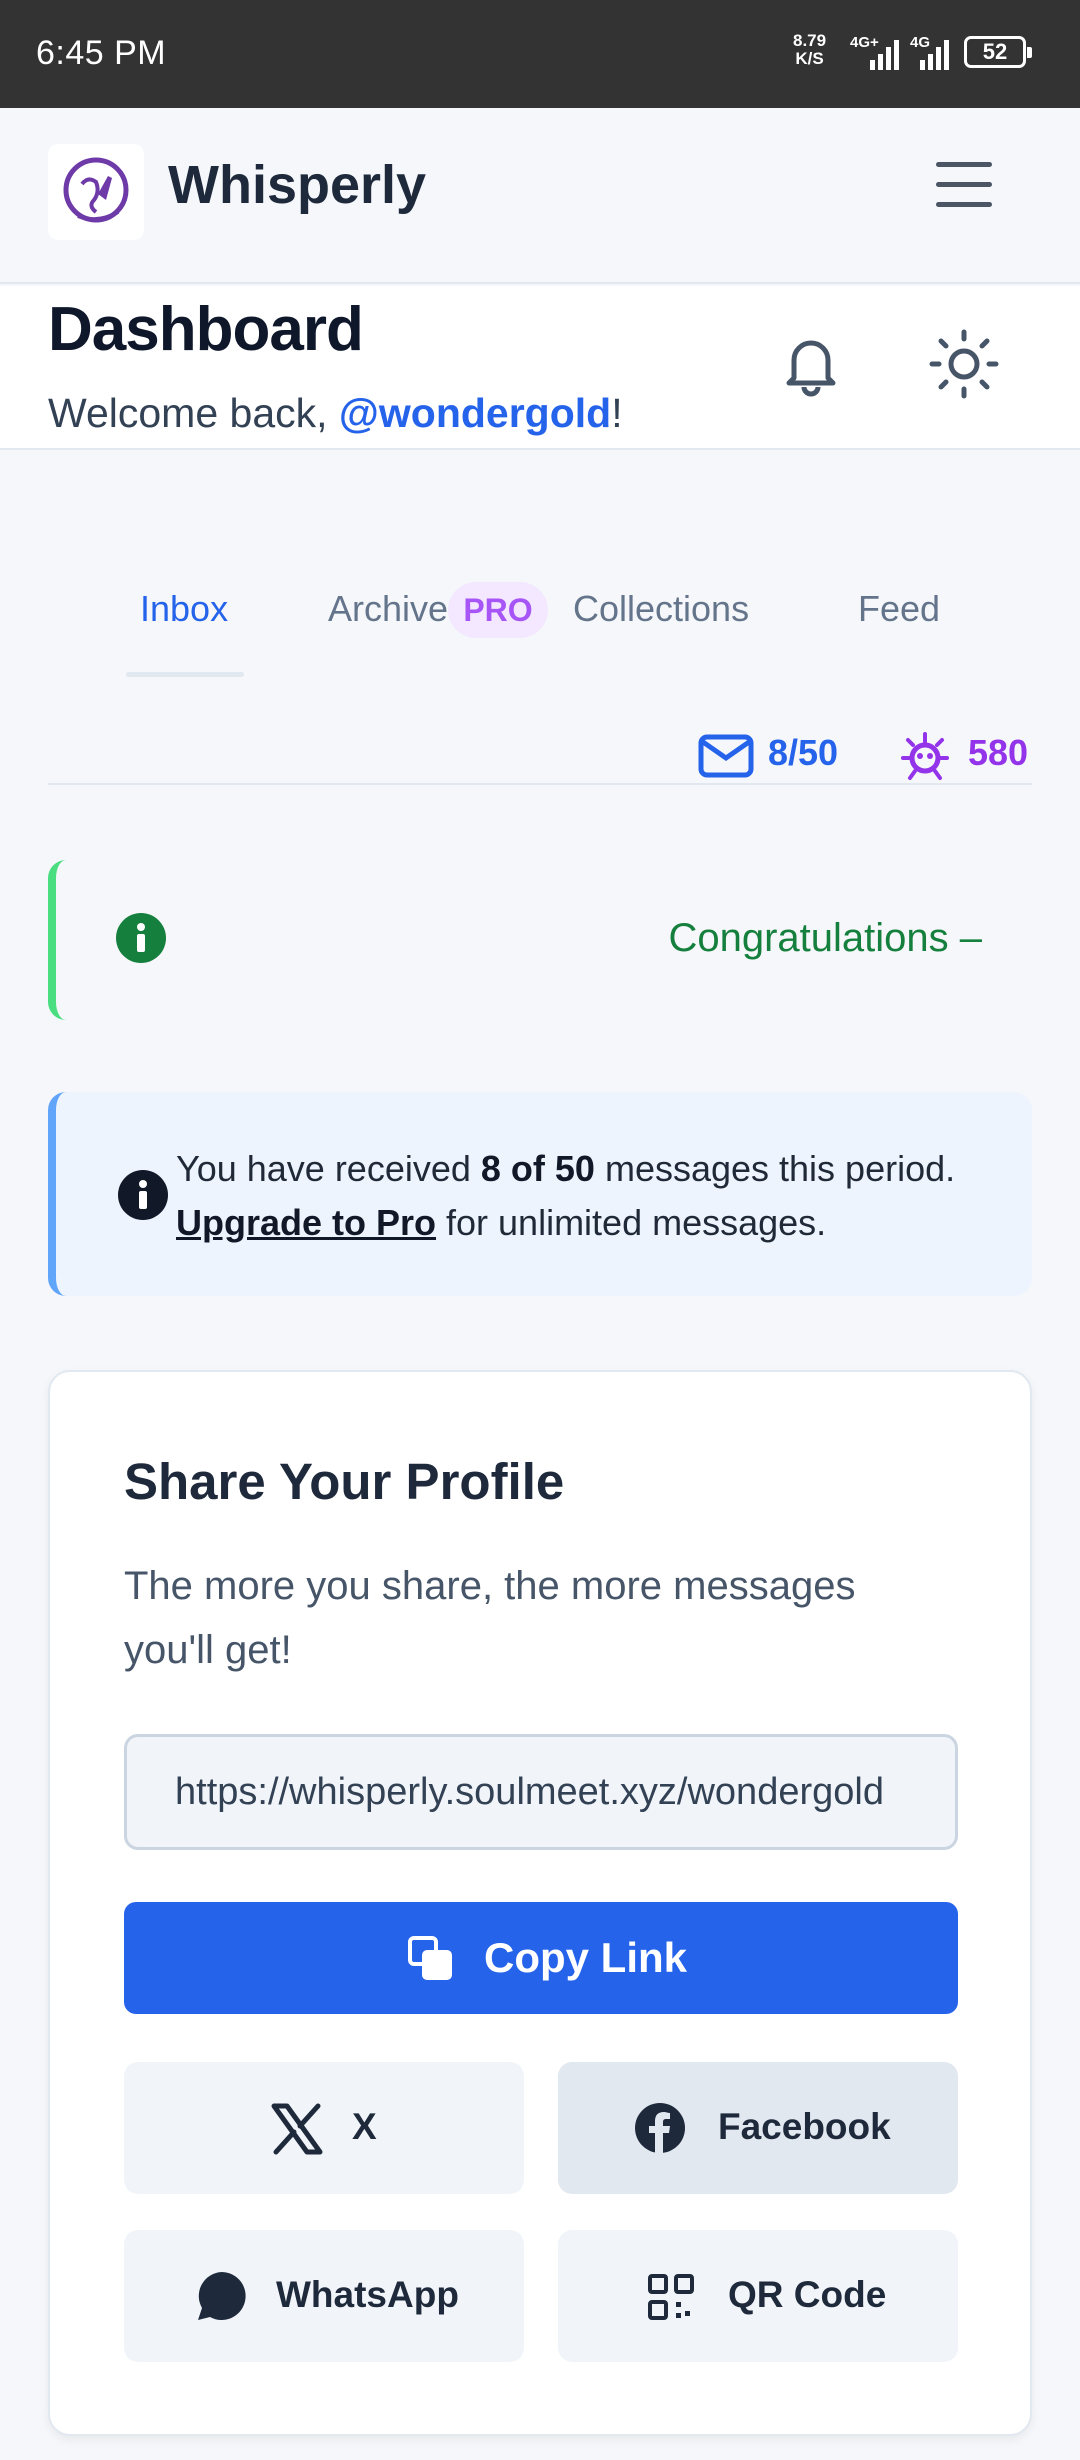 The image size is (1080, 2460). I want to click on x-logo-icon, so click(297, 2129).